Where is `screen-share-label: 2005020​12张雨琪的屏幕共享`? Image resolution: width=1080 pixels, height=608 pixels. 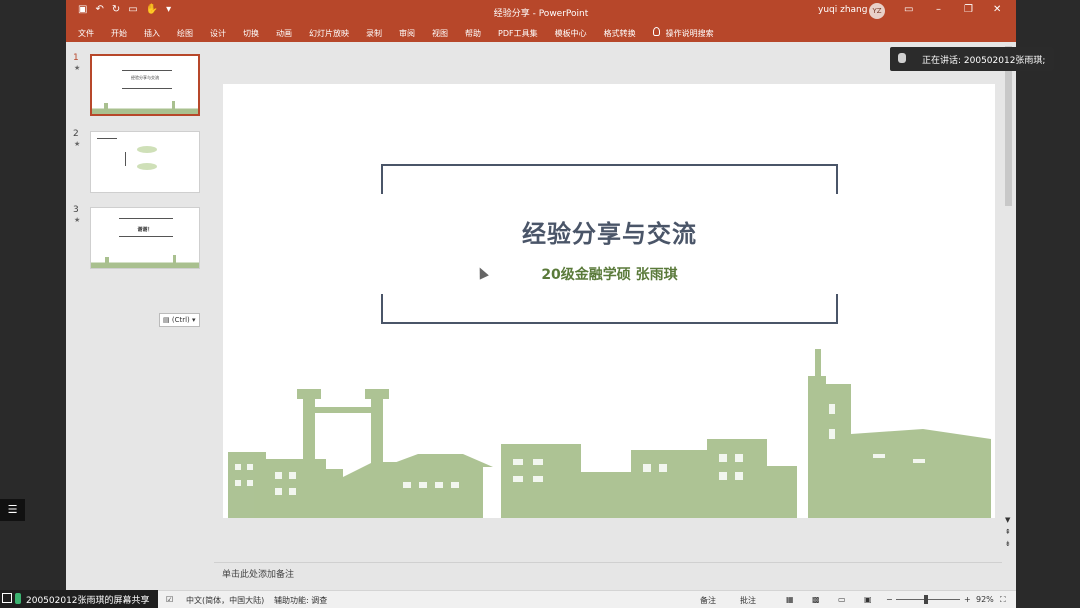
screen-share-label: 2005020​12张雨琪的屏幕共享 is located at coordinates (88, 601).